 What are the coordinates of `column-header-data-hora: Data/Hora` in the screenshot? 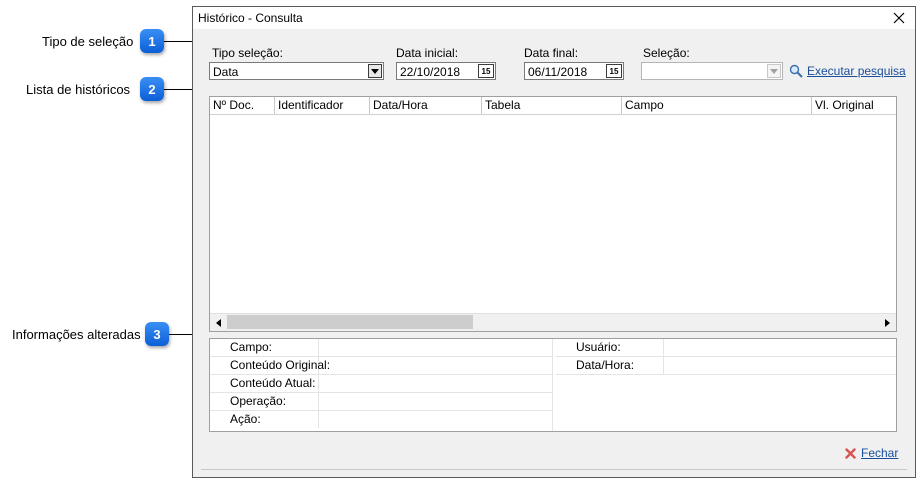 It's located at (426, 105).